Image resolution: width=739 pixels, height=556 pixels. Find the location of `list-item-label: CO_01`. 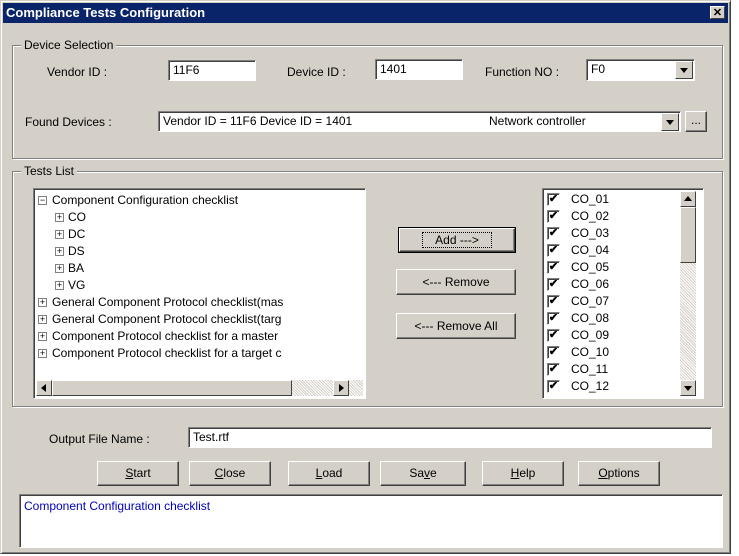

list-item-label: CO_01 is located at coordinates (590, 199).